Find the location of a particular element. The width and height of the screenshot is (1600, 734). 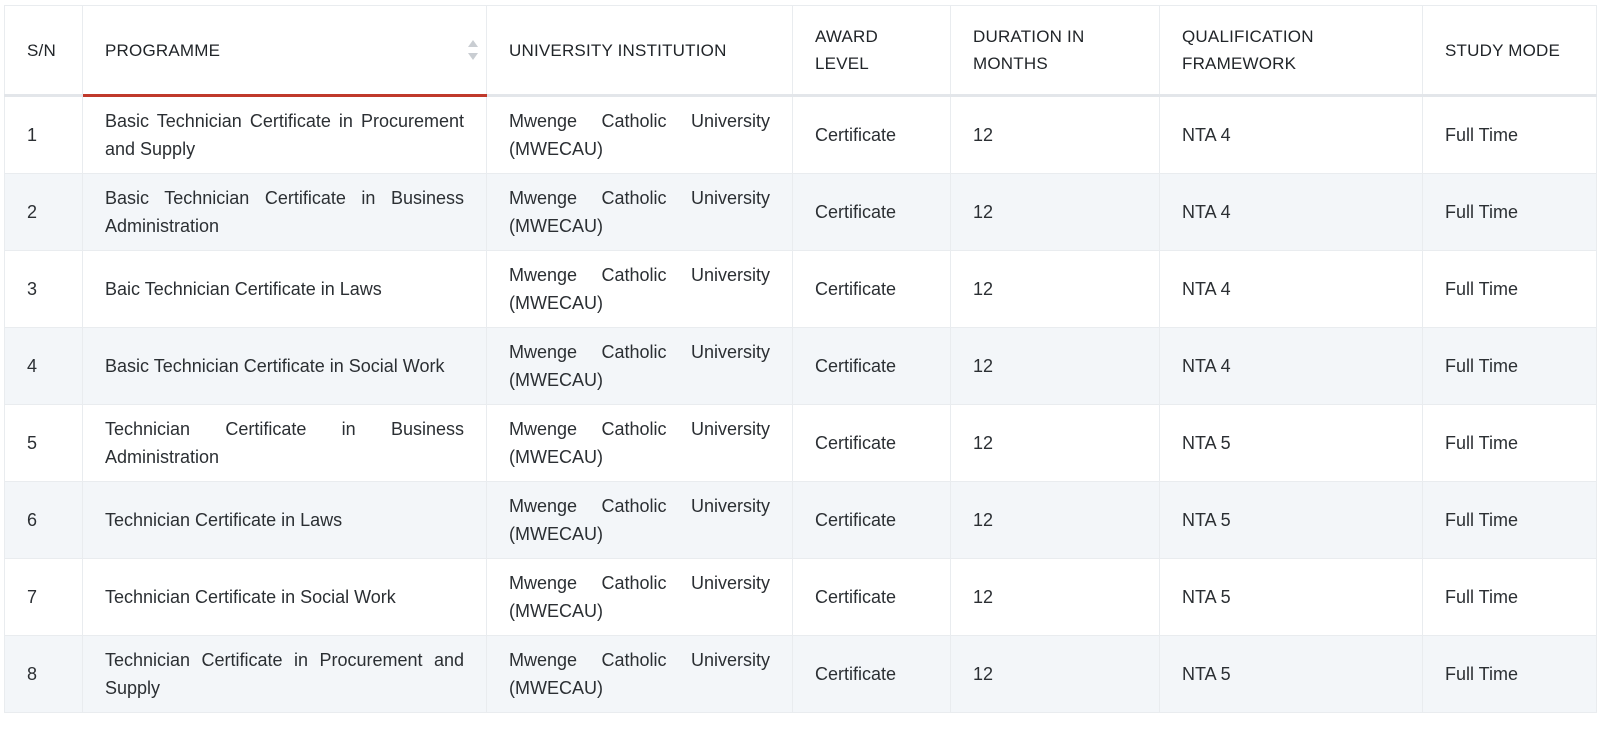

header-duration: DURATION IN MONTHS is located at coordinates (1055, 51).